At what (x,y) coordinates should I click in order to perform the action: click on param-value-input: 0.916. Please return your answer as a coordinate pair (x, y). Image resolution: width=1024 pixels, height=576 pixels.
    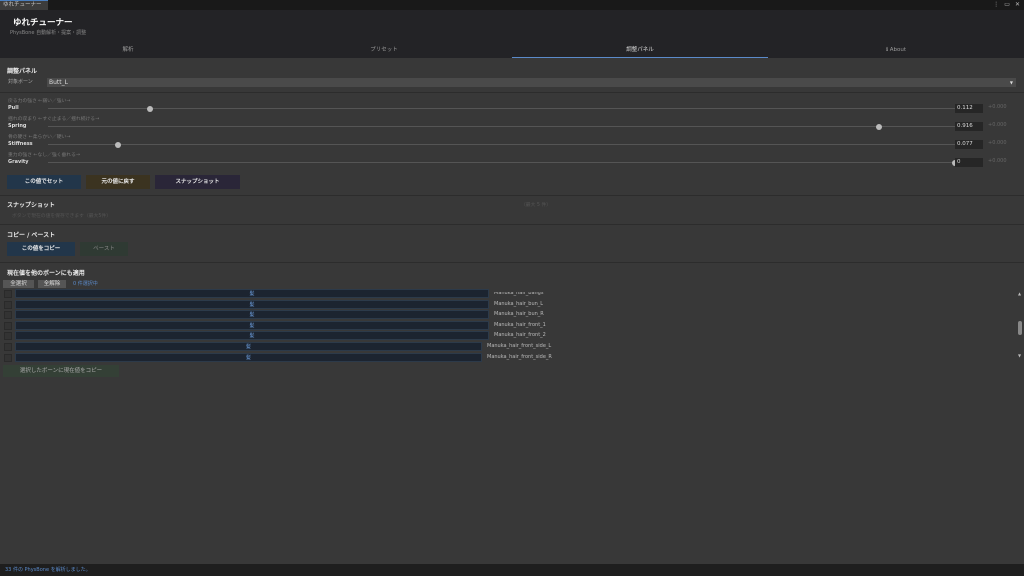
    Looking at the image, I should click on (969, 126).